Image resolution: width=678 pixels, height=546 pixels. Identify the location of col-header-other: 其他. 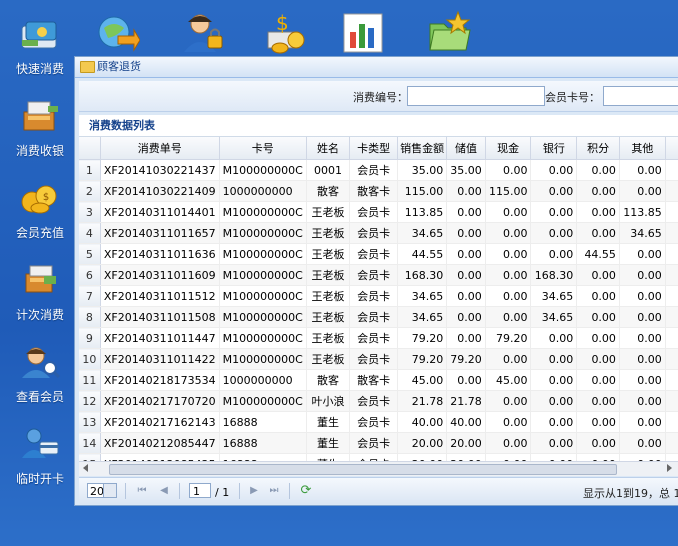
(642, 148).